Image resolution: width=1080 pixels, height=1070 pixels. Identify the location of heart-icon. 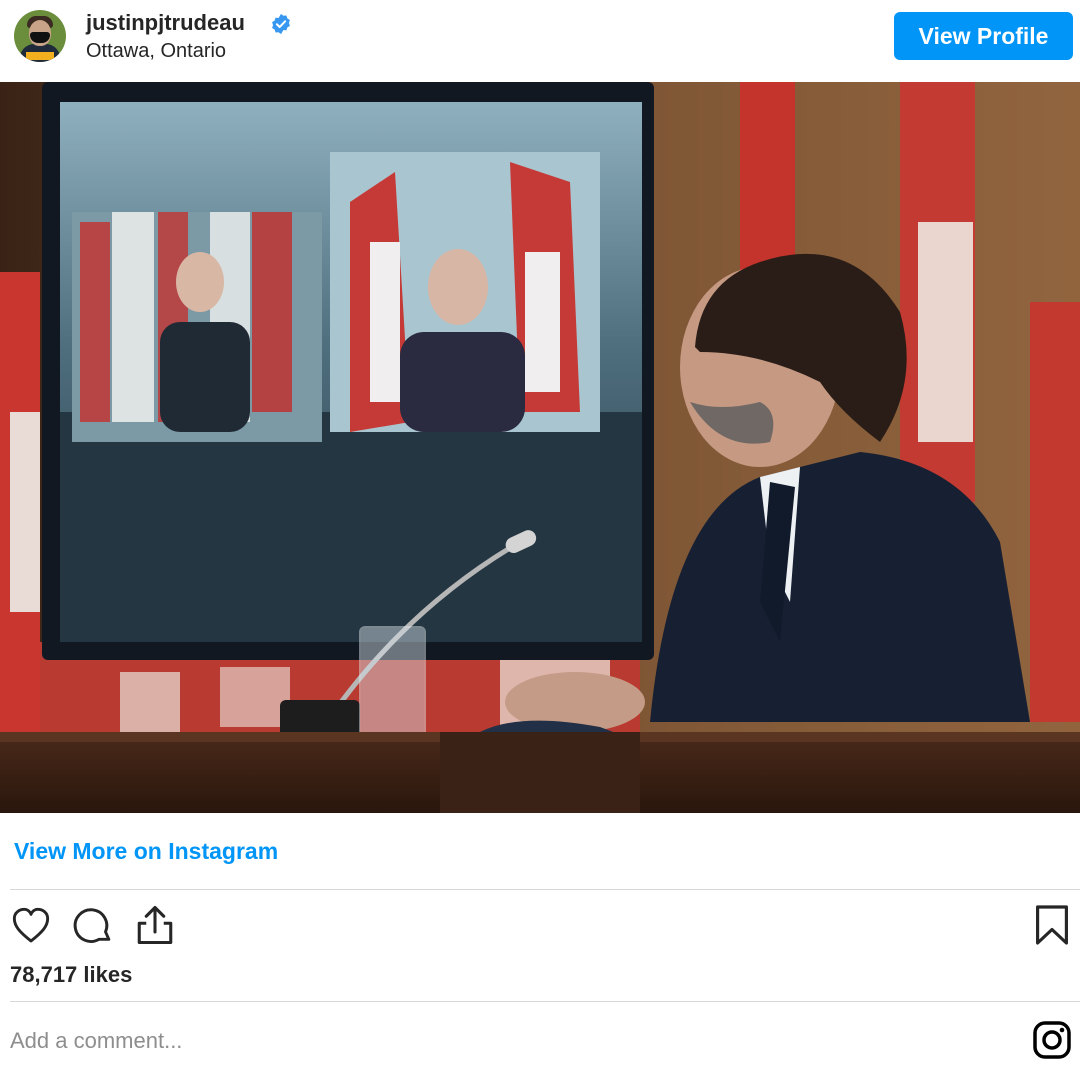
(31, 926).